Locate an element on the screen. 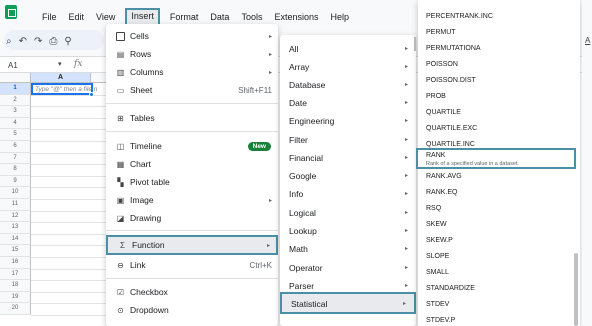  insert-rows: ▤ Rows ▸ is located at coordinates (192, 54).